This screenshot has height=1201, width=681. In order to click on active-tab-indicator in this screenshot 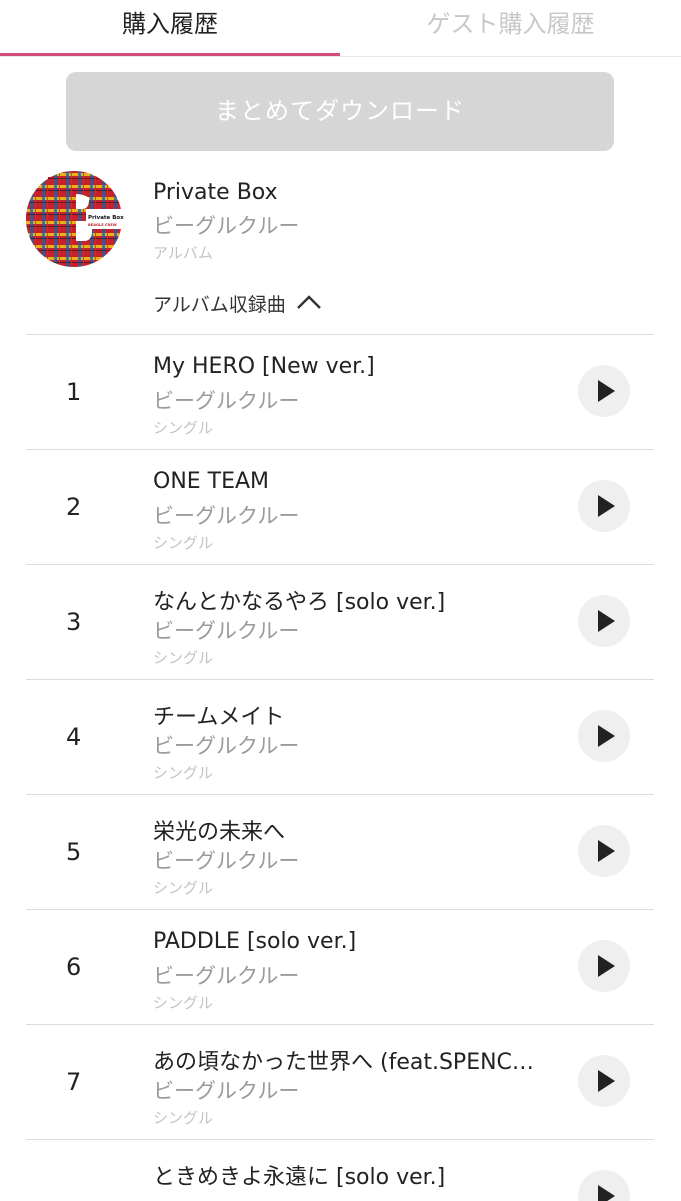, I will do `click(170, 54)`.